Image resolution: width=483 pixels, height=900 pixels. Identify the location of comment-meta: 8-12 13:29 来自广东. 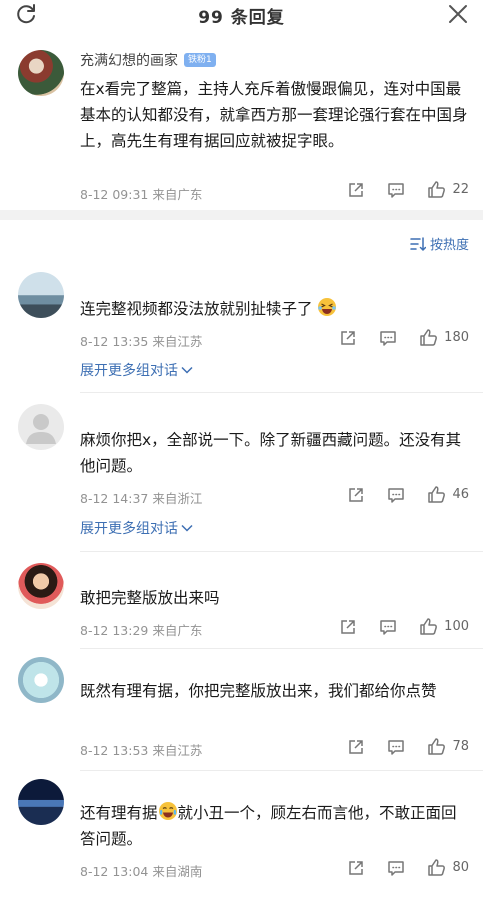
(141, 630).